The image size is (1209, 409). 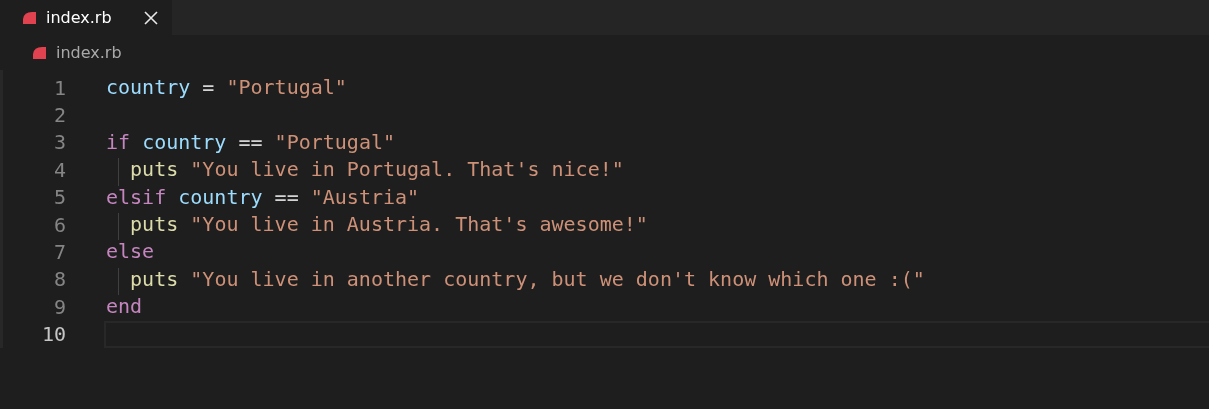 What do you see at coordinates (59, 197) in the screenshot?
I see `line-number: 5` at bounding box center [59, 197].